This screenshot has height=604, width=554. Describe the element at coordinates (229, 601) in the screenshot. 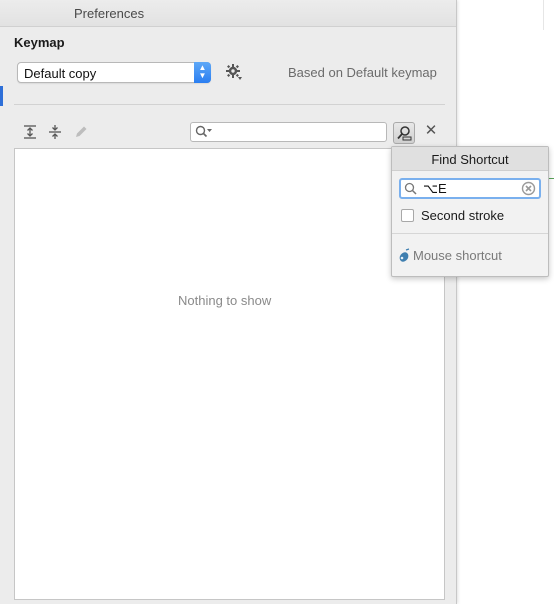

I see `bottom-strip` at that location.